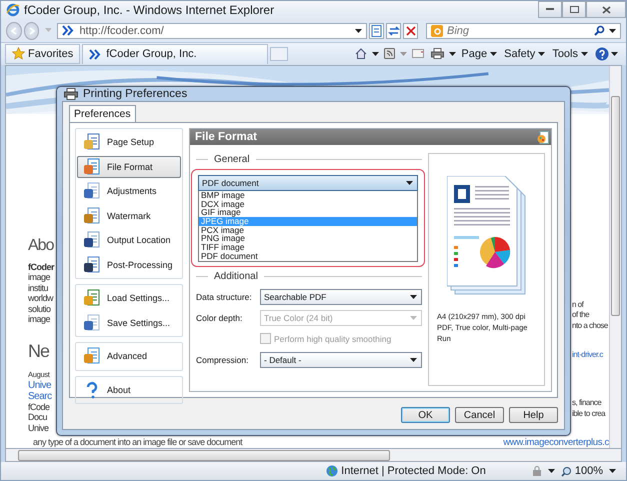  What do you see at coordinates (129, 167) in the screenshot?
I see `nav-item: File Format` at bounding box center [129, 167].